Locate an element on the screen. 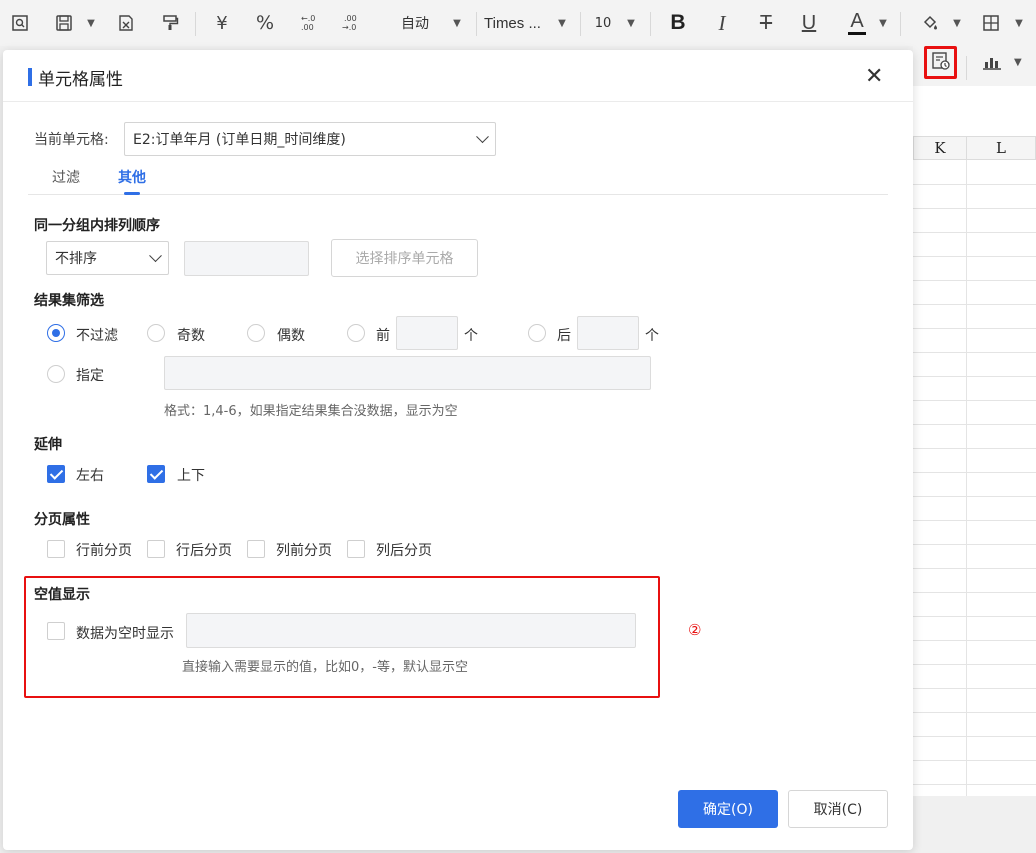 The width and height of the screenshot is (1036, 853). radio-specify-label: 指定 is located at coordinates (90, 376).